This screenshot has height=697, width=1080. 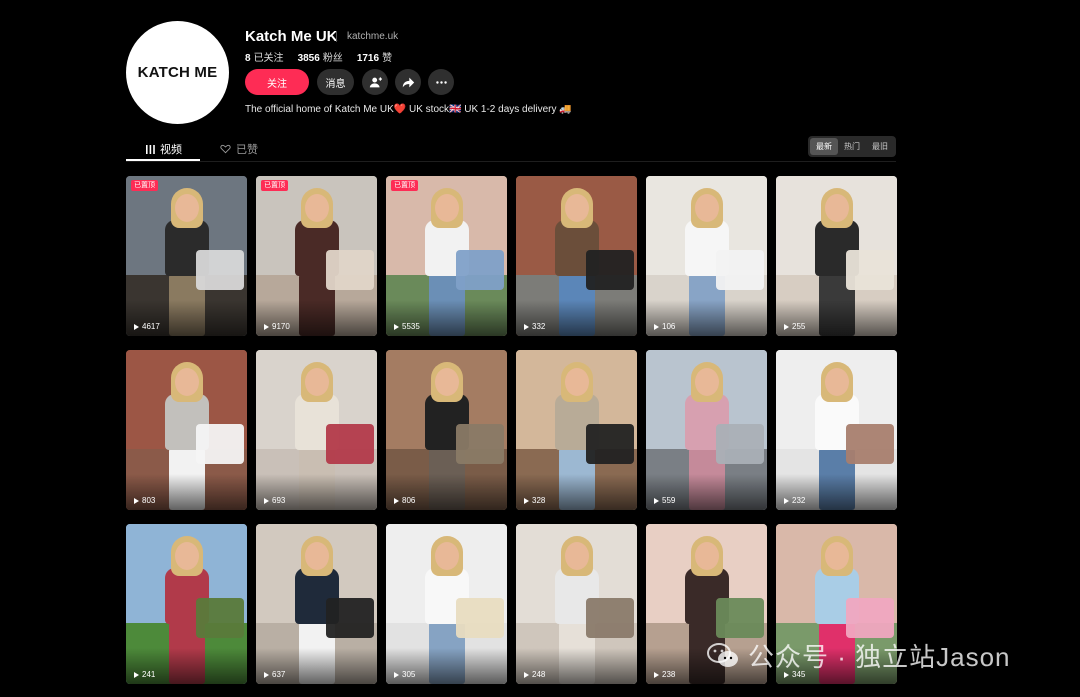 I want to click on following-stat: 8 已关注, so click(x=264, y=56).